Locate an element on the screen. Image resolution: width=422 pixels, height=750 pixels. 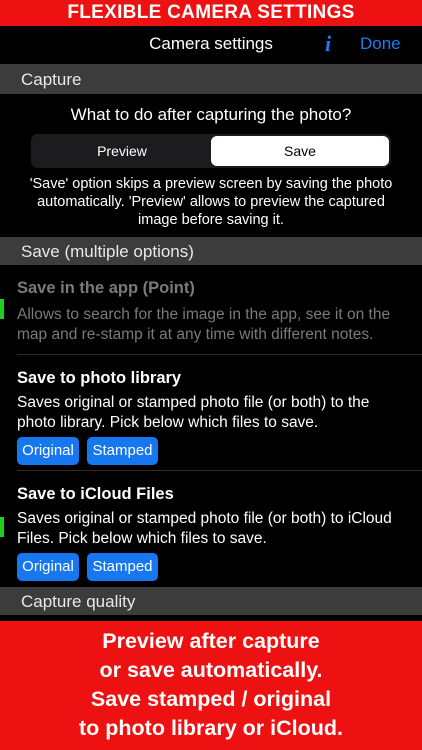
navigation-bar: Camera settings i Done is located at coordinates (211, 45).